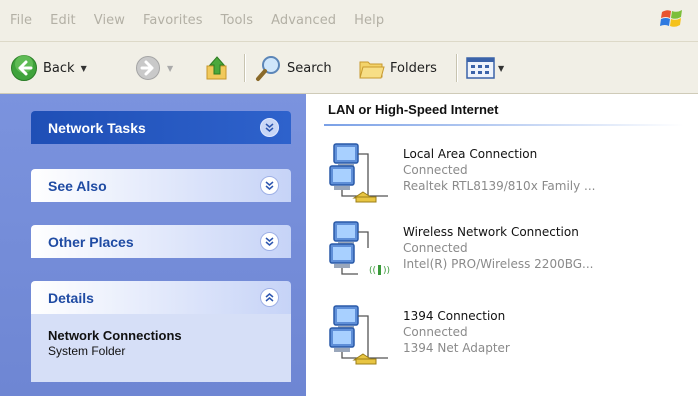 The height and width of the screenshot is (396, 698). What do you see at coordinates (170, 68) in the screenshot?
I see `forward-dropdown-icon: ▼` at bounding box center [170, 68].